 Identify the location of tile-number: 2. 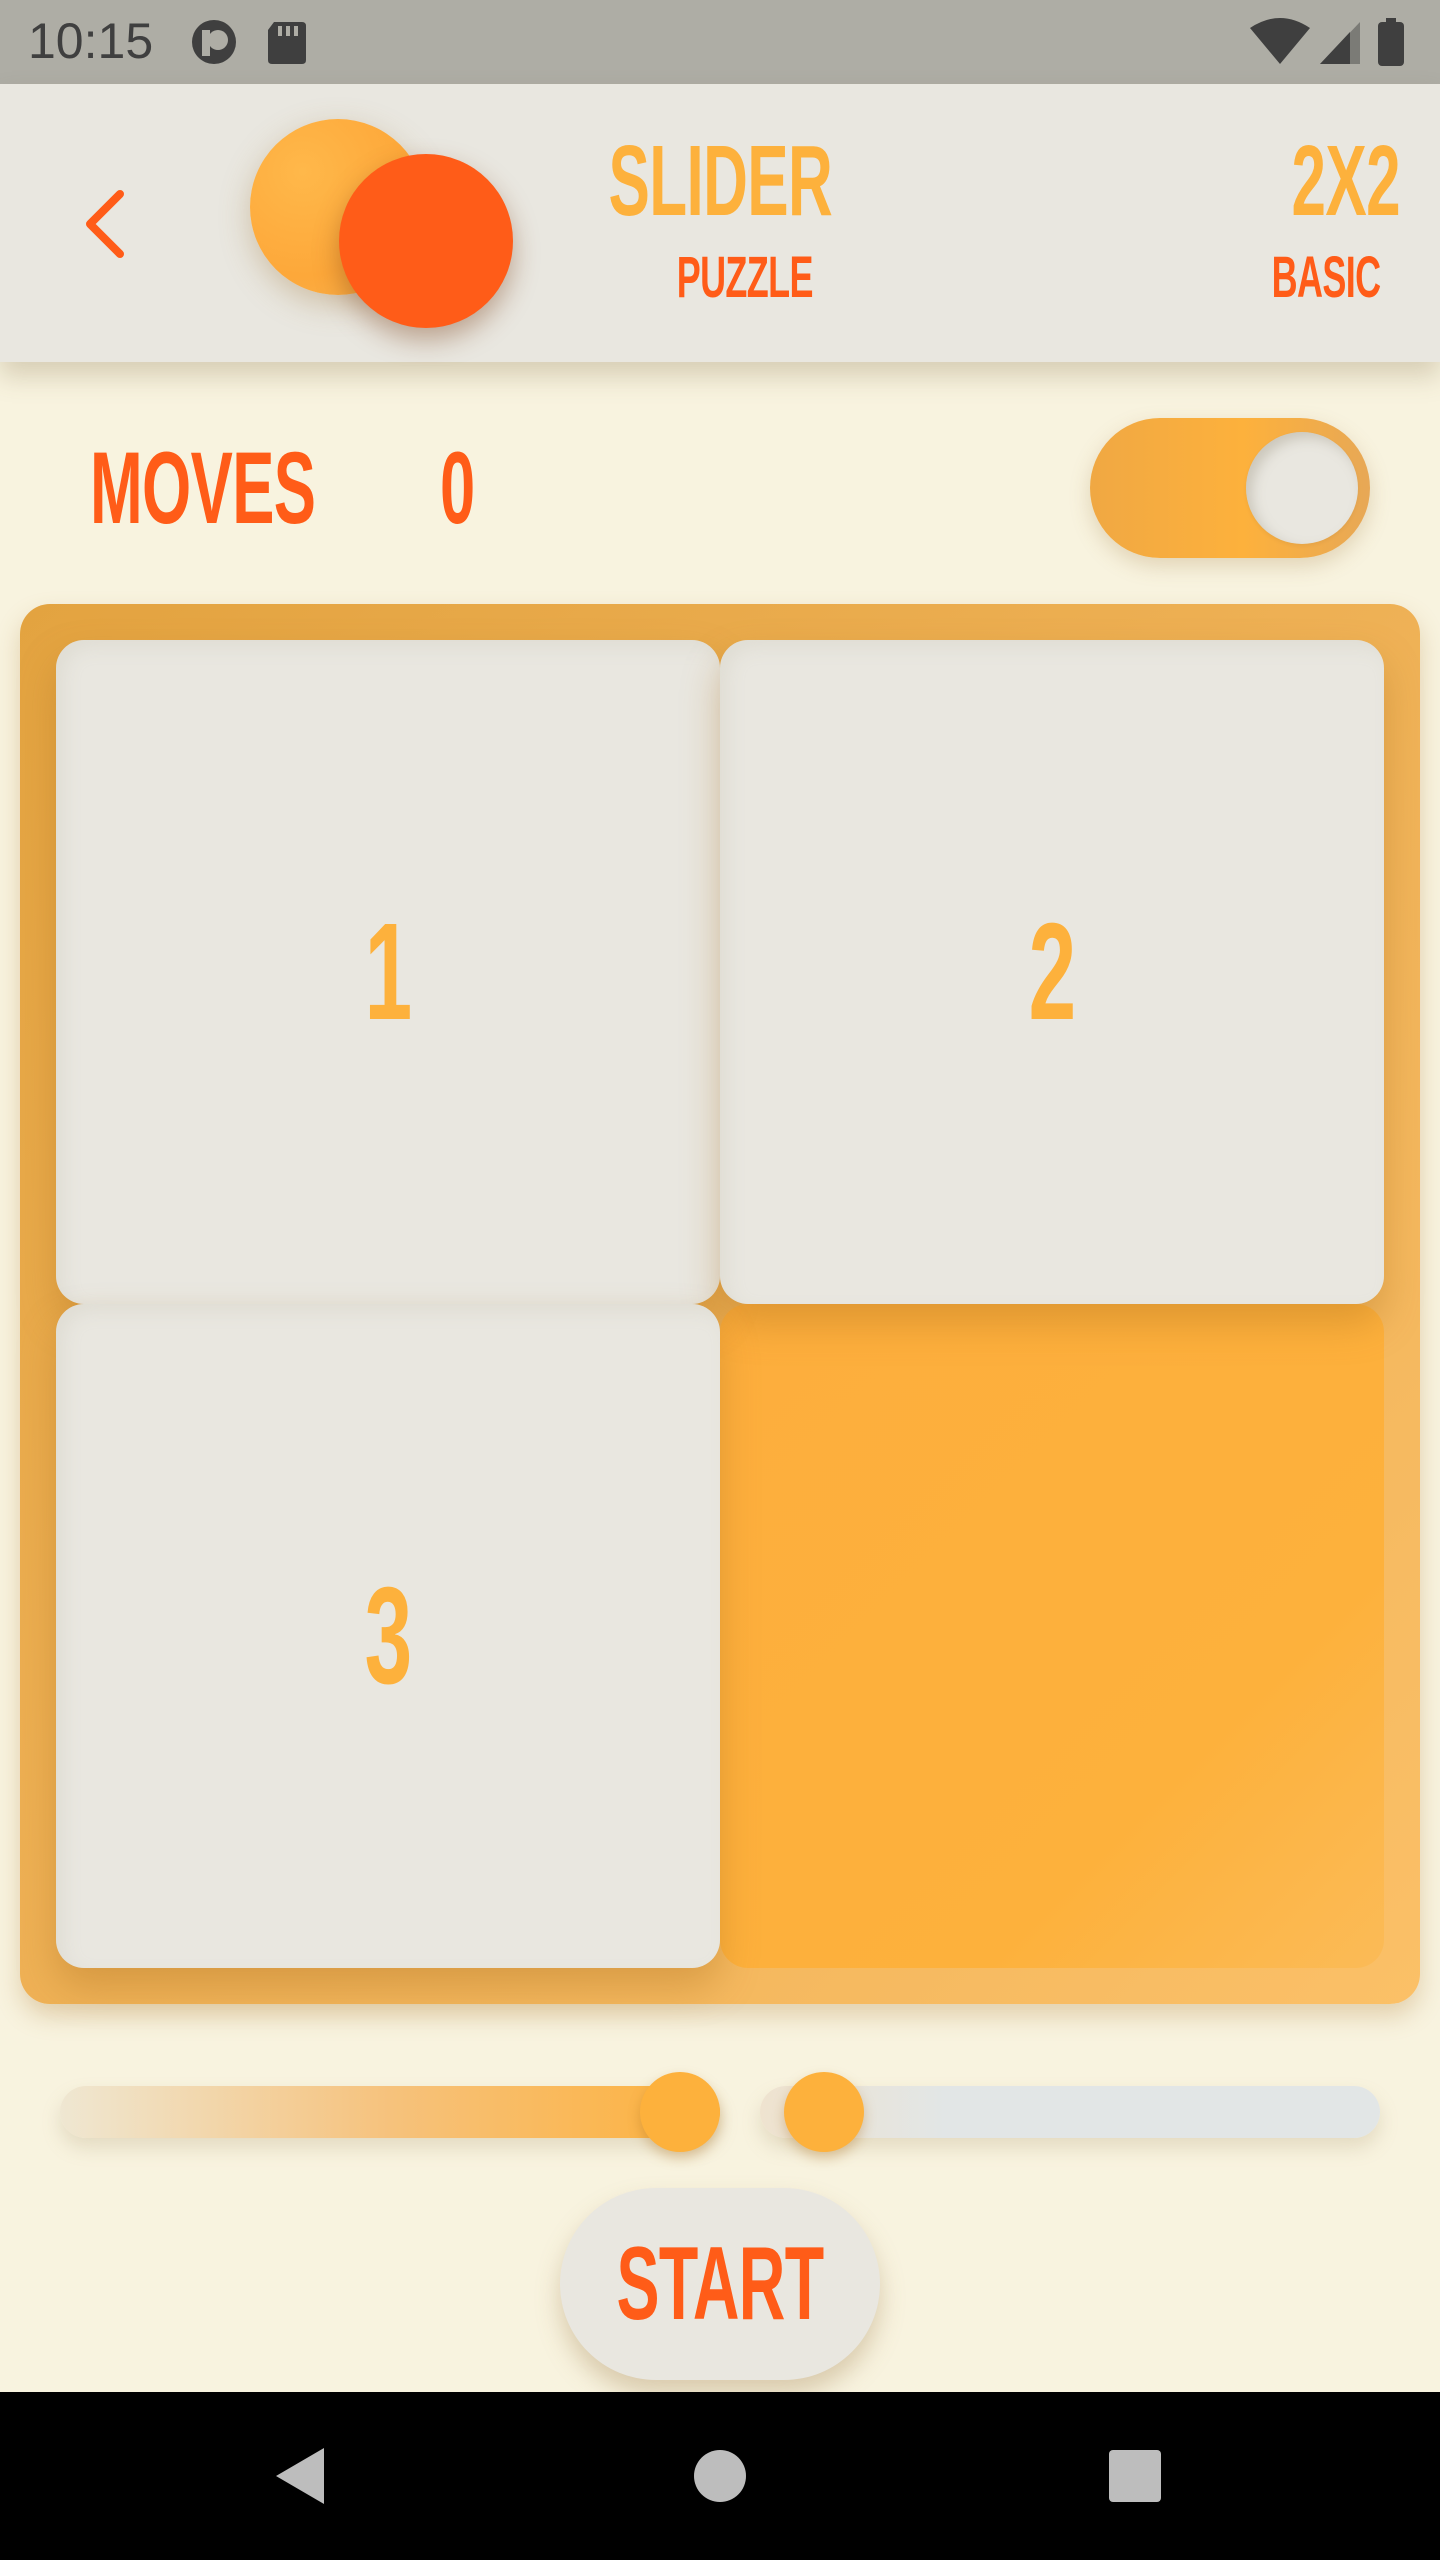
(1052, 971).